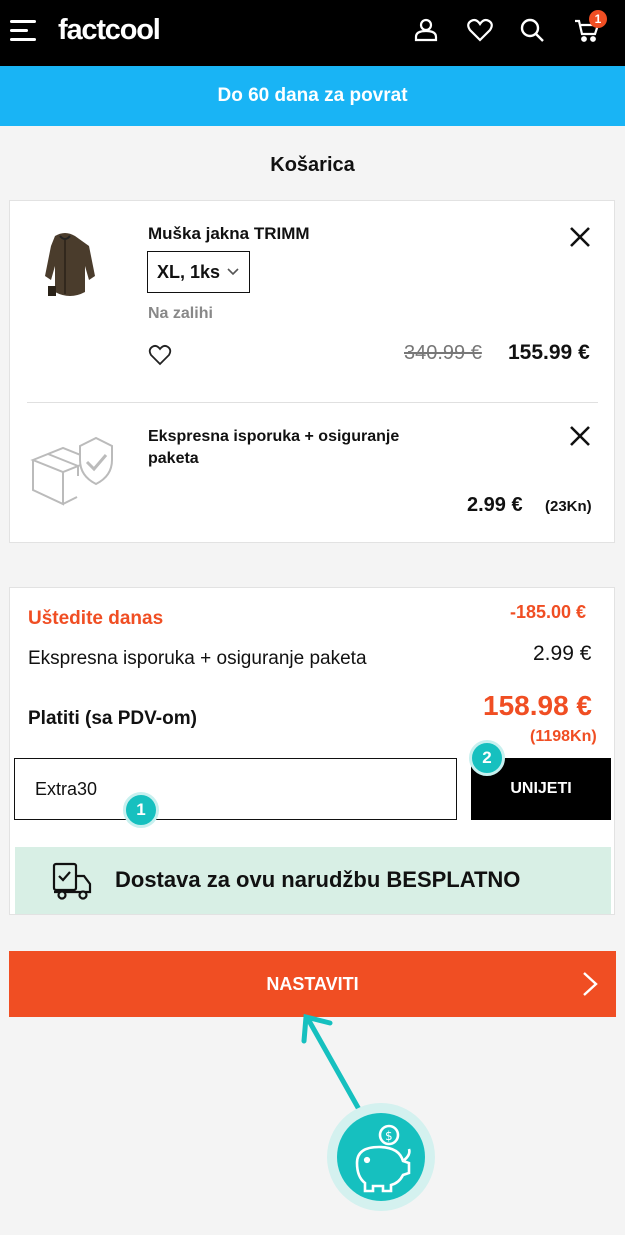 This screenshot has height=1235, width=625. What do you see at coordinates (180, 313) in the screenshot?
I see `stock-status: Na zalihi` at bounding box center [180, 313].